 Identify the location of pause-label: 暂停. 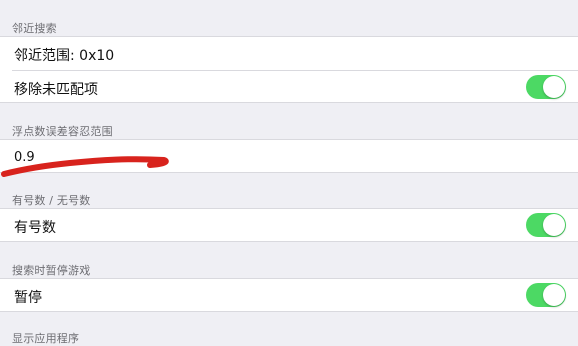
(28, 298).